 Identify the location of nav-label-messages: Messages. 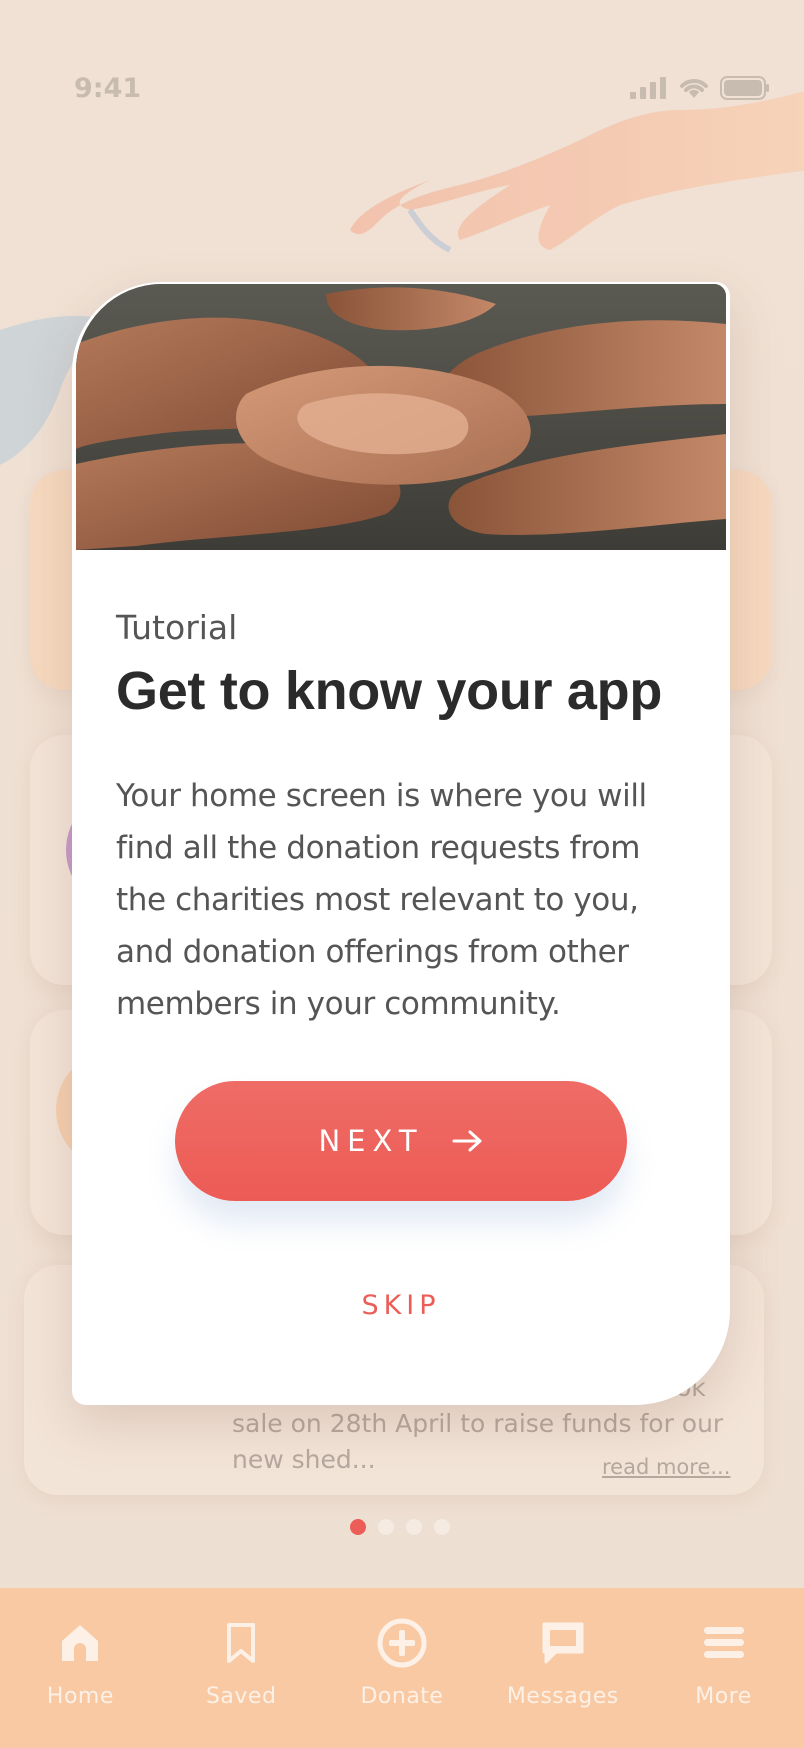
(562, 1696).